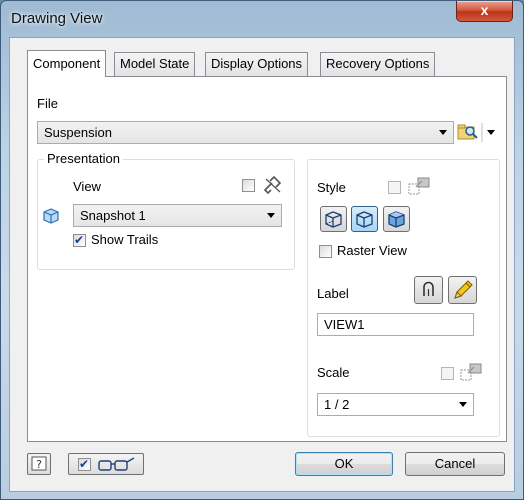 The image size is (524, 500). I want to click on ok-label: OK, so click(344, 463).